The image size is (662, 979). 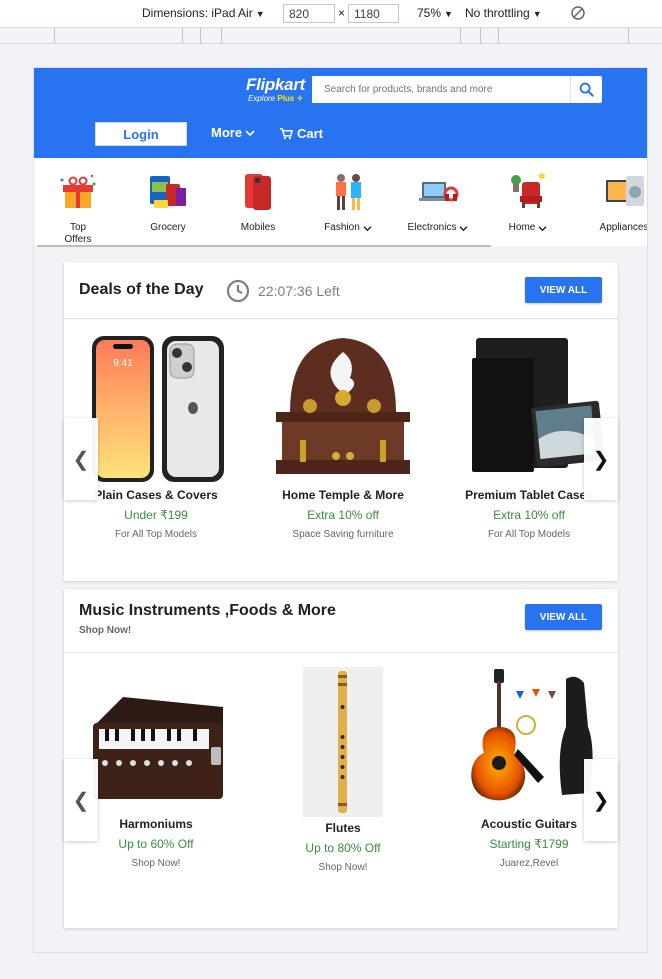 What do you see at coordinates (207, 610) in the screenshot?
I see `music-title: Music Instruments ,Foods & More` at bounding box center [207, 610].